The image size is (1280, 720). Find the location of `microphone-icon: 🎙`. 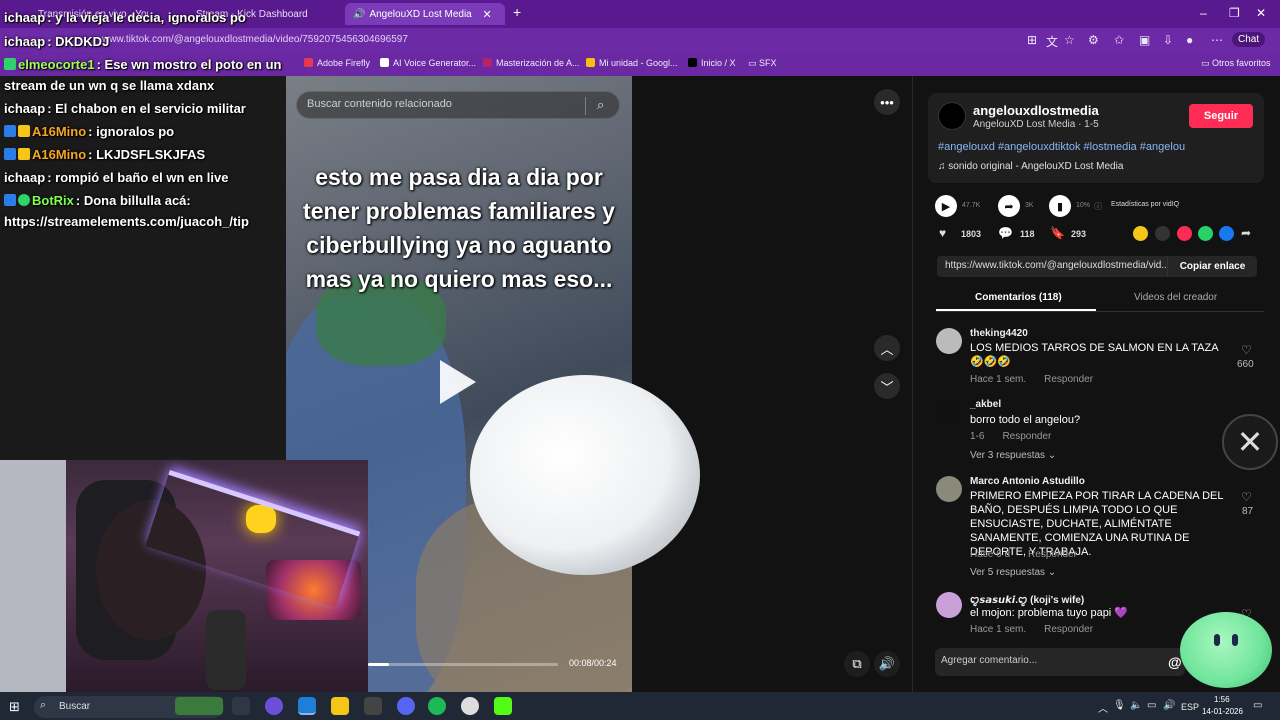

microphone-icon: 🎙 is located at coordinates (1119, 705).